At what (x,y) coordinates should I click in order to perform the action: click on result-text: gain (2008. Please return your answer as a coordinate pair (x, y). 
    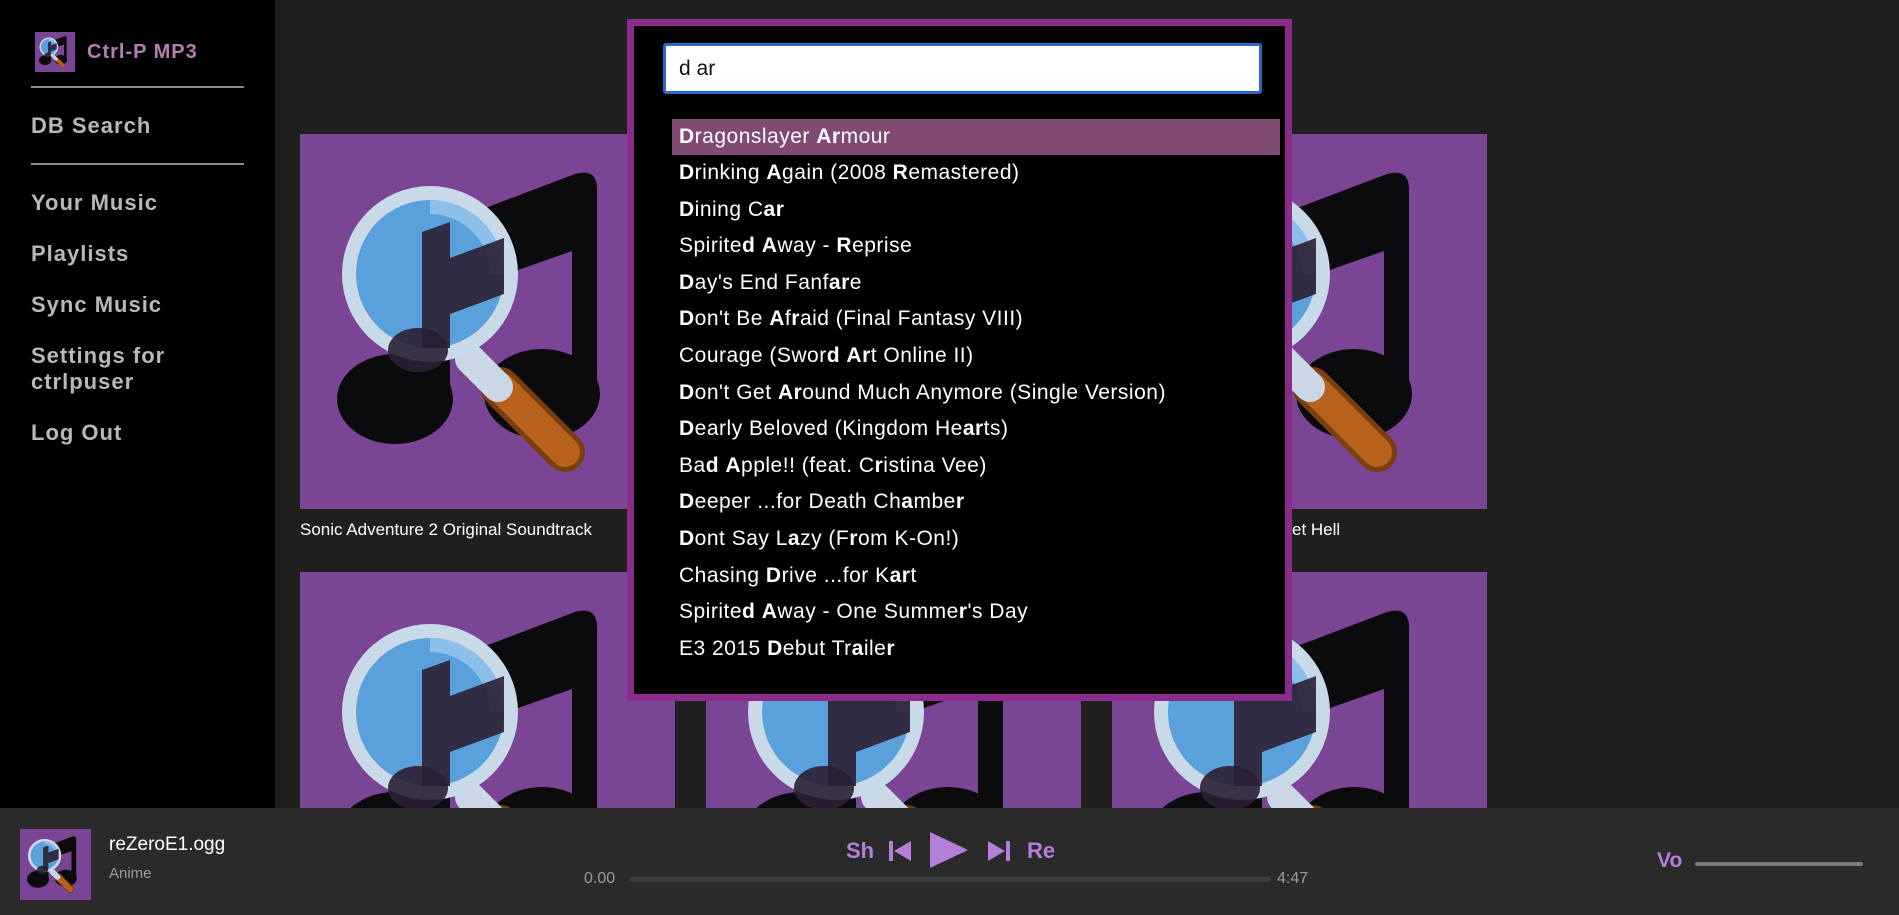
    Looking at the image, I should click on (837, 172).